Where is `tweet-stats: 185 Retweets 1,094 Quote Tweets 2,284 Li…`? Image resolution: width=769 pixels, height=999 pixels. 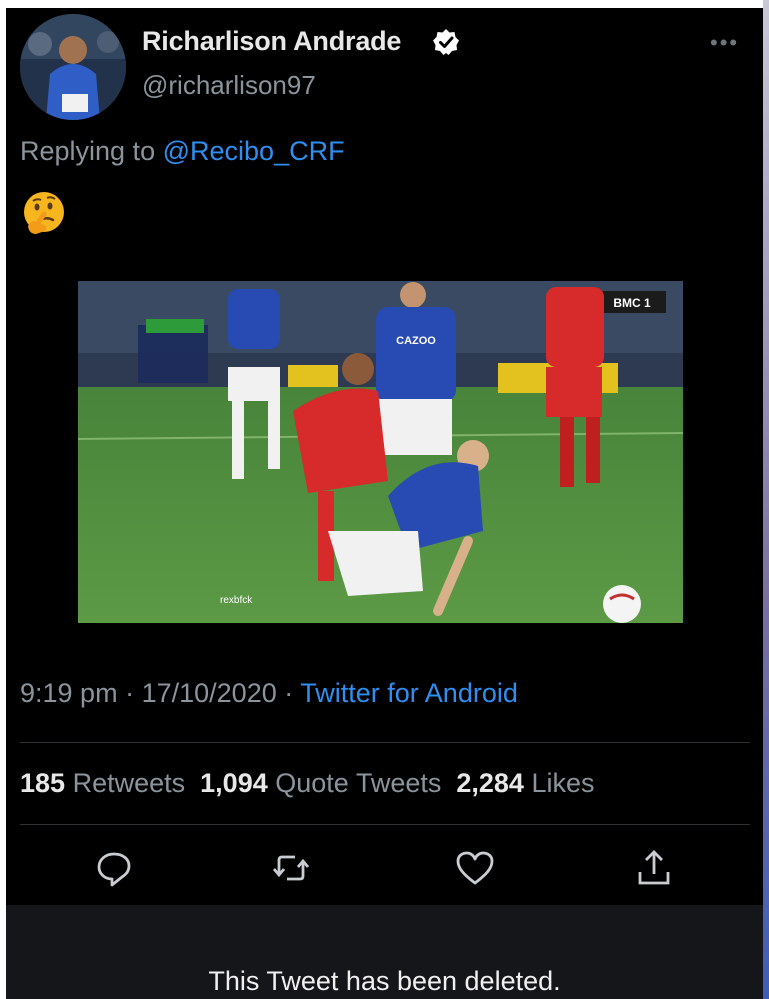 tweet-stats: 185 Retweets 1,094 Quote Tweets 2,284 Li… is located at coordinates (307, 783).